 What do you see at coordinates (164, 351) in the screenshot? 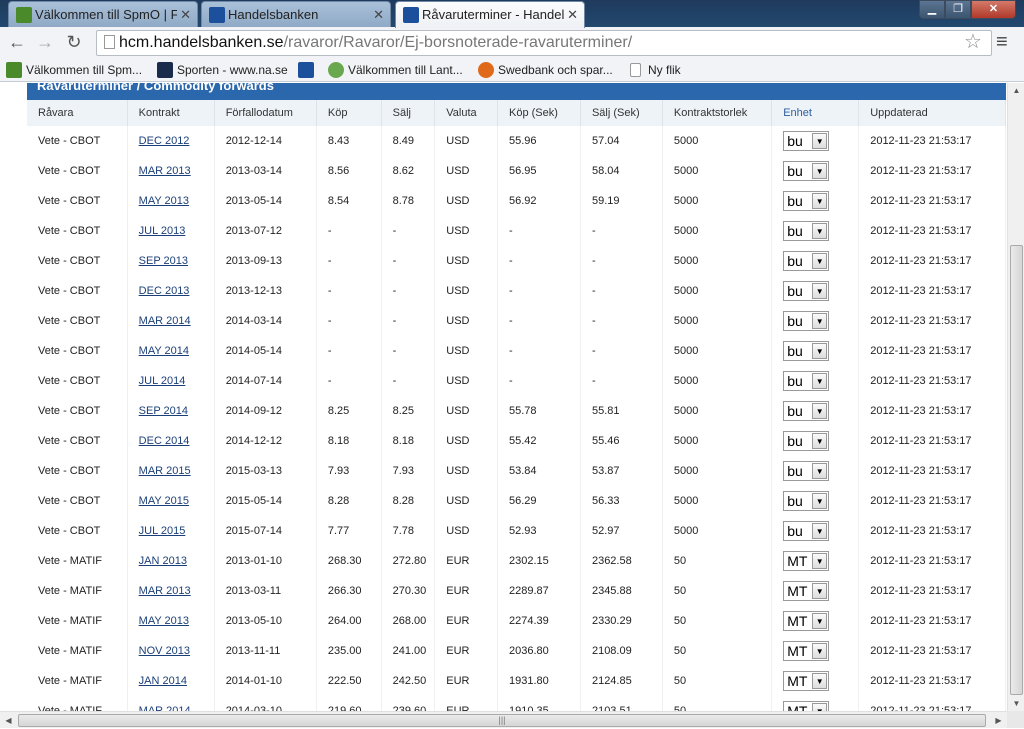
I see `contract-link: MAY 2014` at bounding box center [164, 351].